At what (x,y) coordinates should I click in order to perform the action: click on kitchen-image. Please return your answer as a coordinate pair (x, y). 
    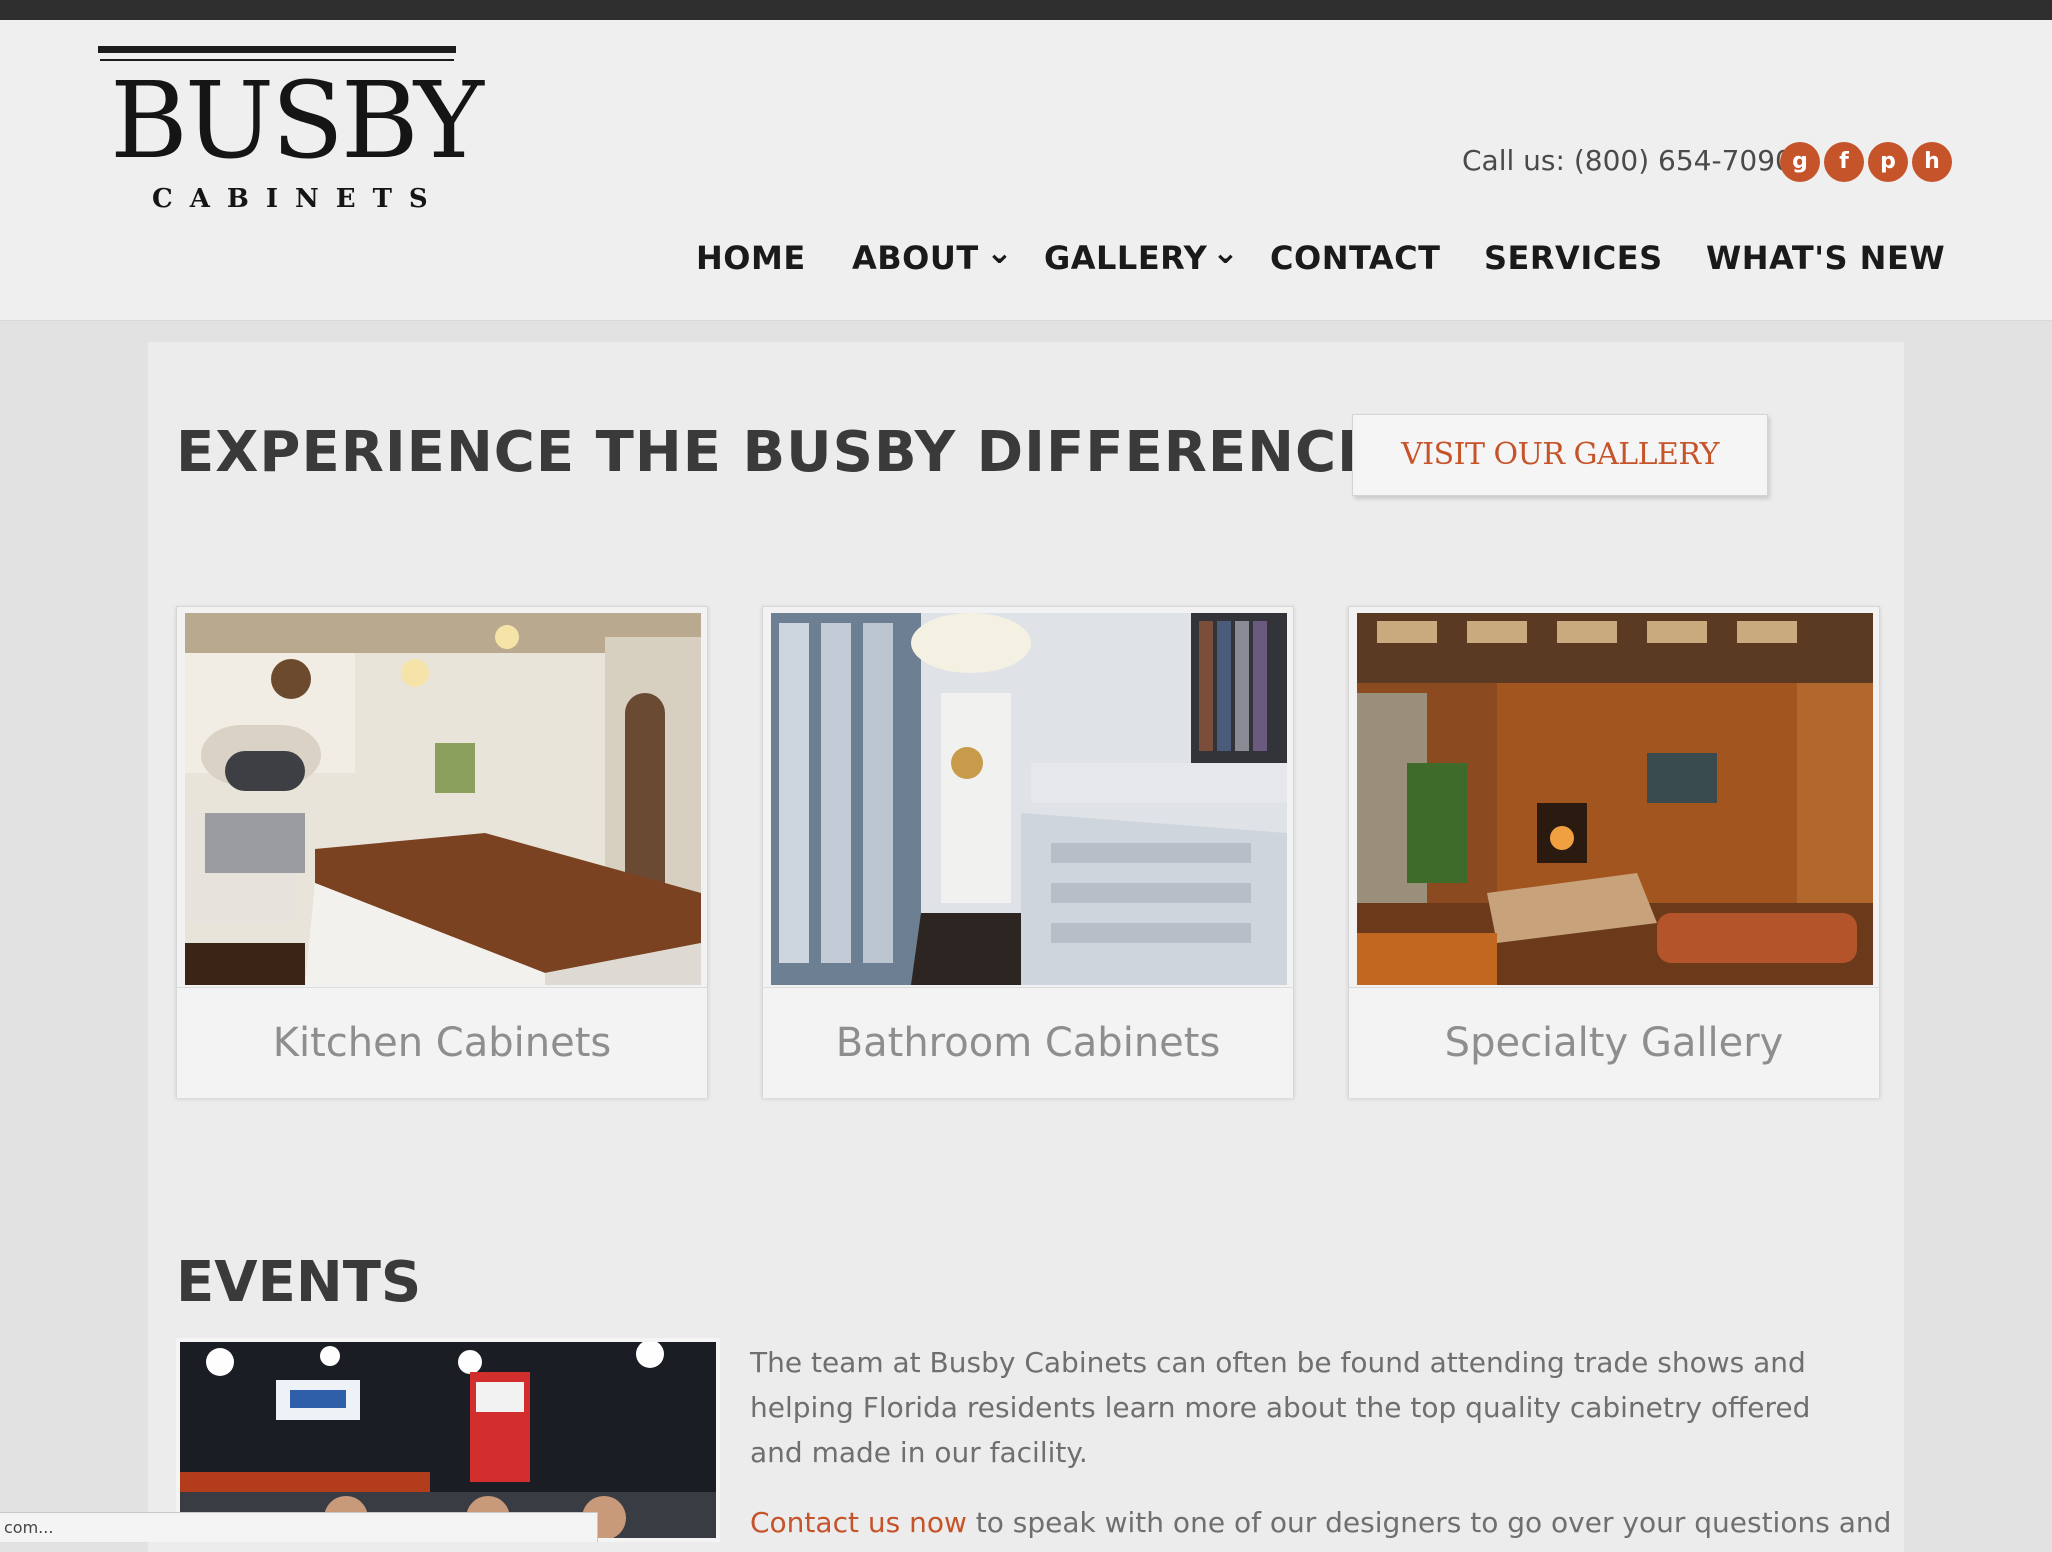
    Looking at the image, I should click on (443, 799).